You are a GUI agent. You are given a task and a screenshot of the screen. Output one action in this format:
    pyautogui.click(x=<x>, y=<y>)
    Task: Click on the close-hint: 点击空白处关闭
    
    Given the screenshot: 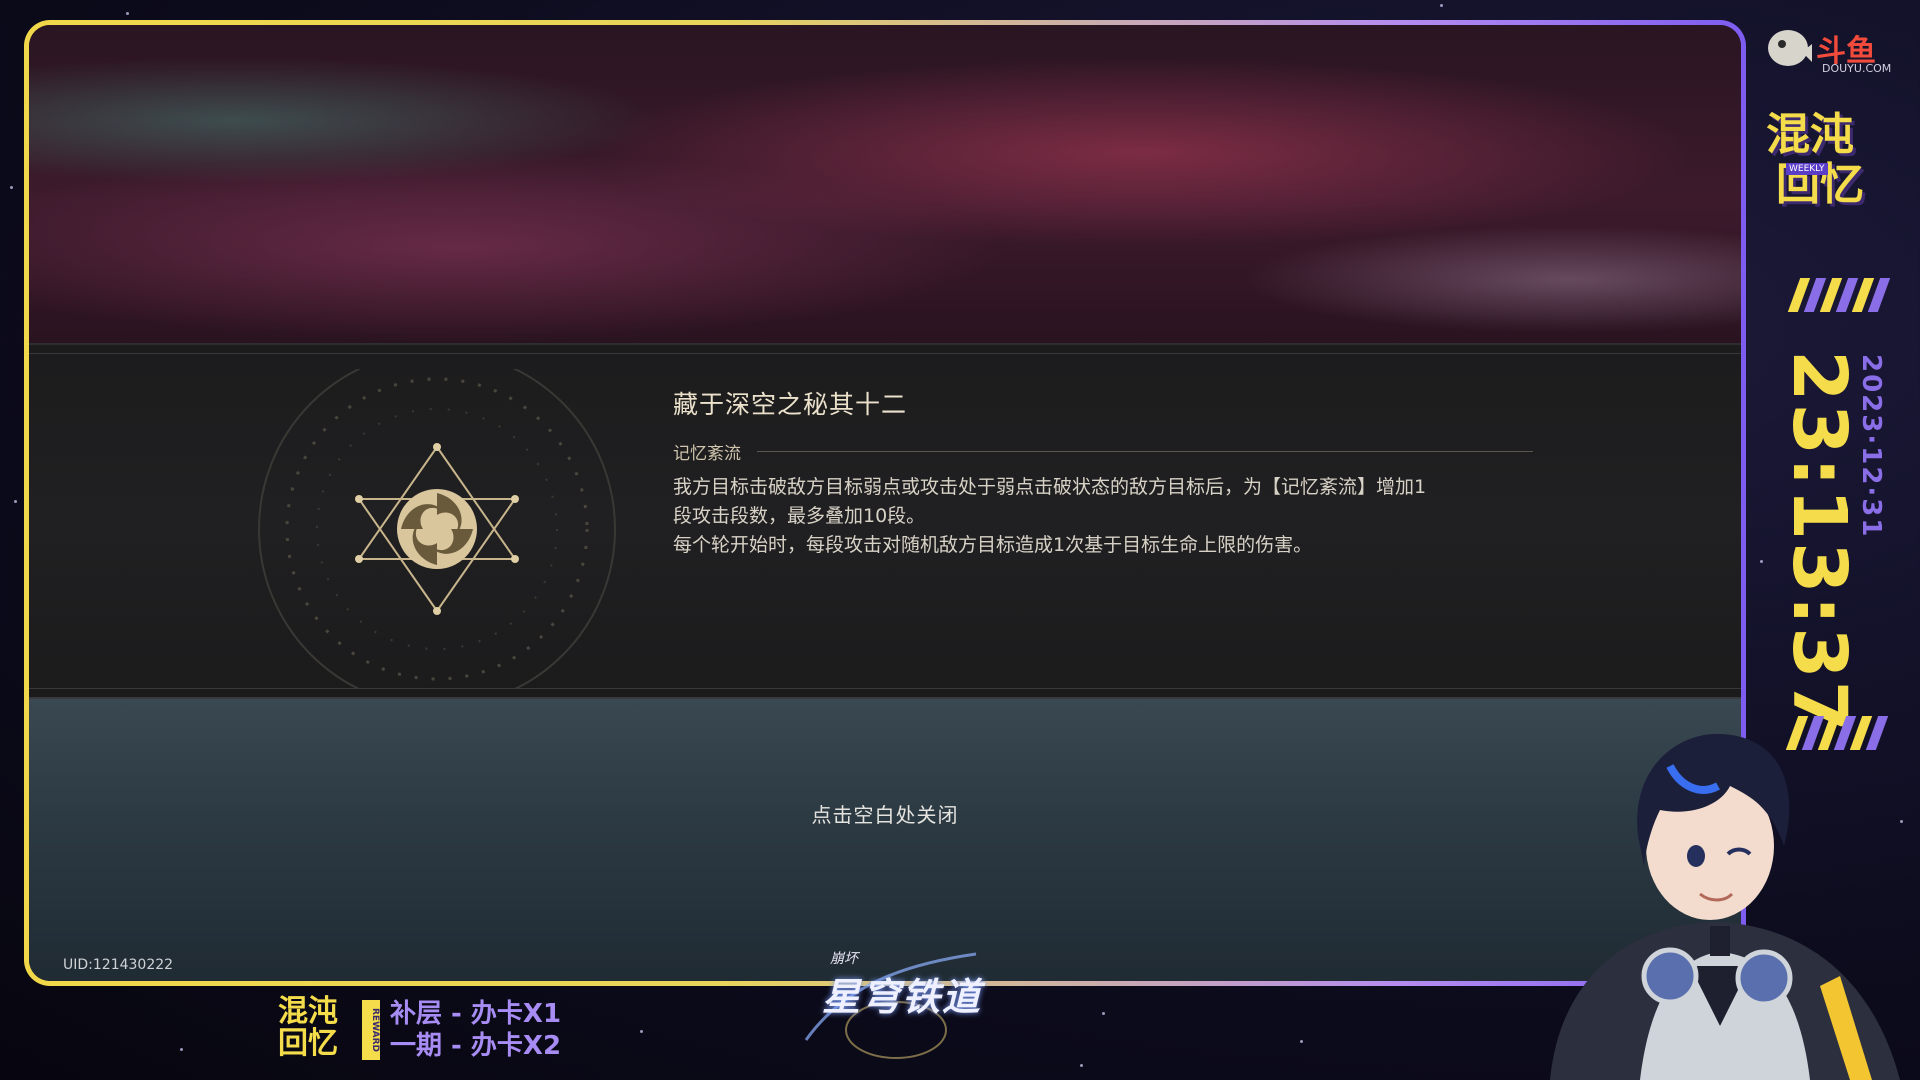 What is the action you would take?
    pyautogui.click(x=885, y=813)
    